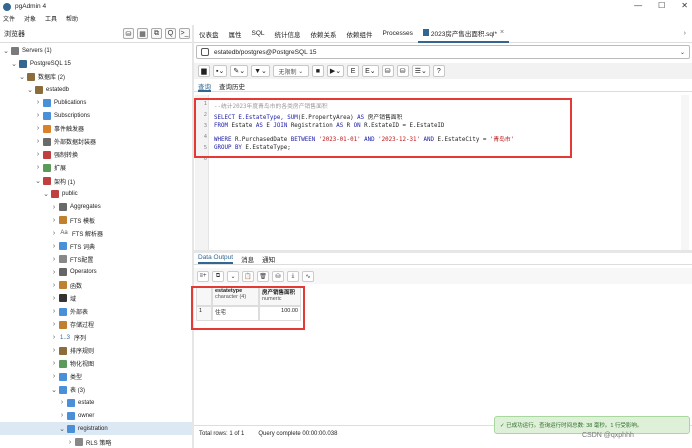 This screenshot has width=692, height=448. What do you see at coordinates (30, 18) in the screenshot?
I see `menu-object: 对象` at bounding box center [30, 18].